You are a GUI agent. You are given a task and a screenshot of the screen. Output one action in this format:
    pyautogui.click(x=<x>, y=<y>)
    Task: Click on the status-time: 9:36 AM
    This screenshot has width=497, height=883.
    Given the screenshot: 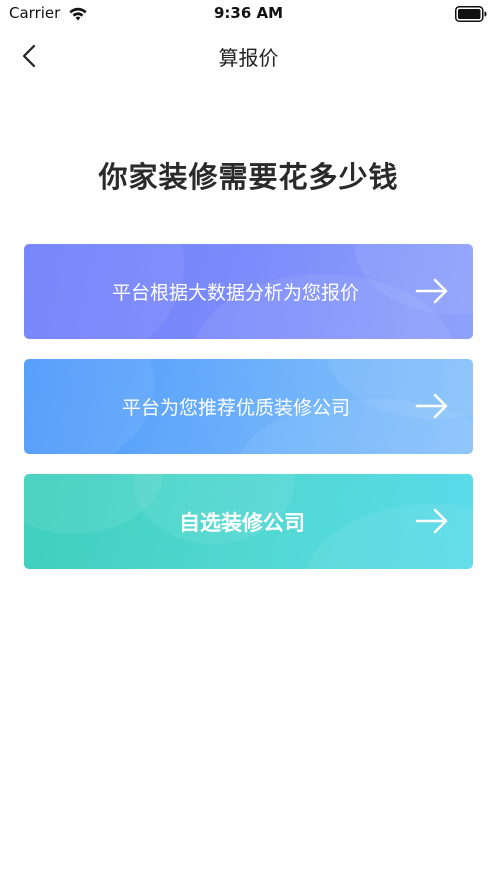 What is the action you would take?
    pyautogui.click(x=248, y=13)
    